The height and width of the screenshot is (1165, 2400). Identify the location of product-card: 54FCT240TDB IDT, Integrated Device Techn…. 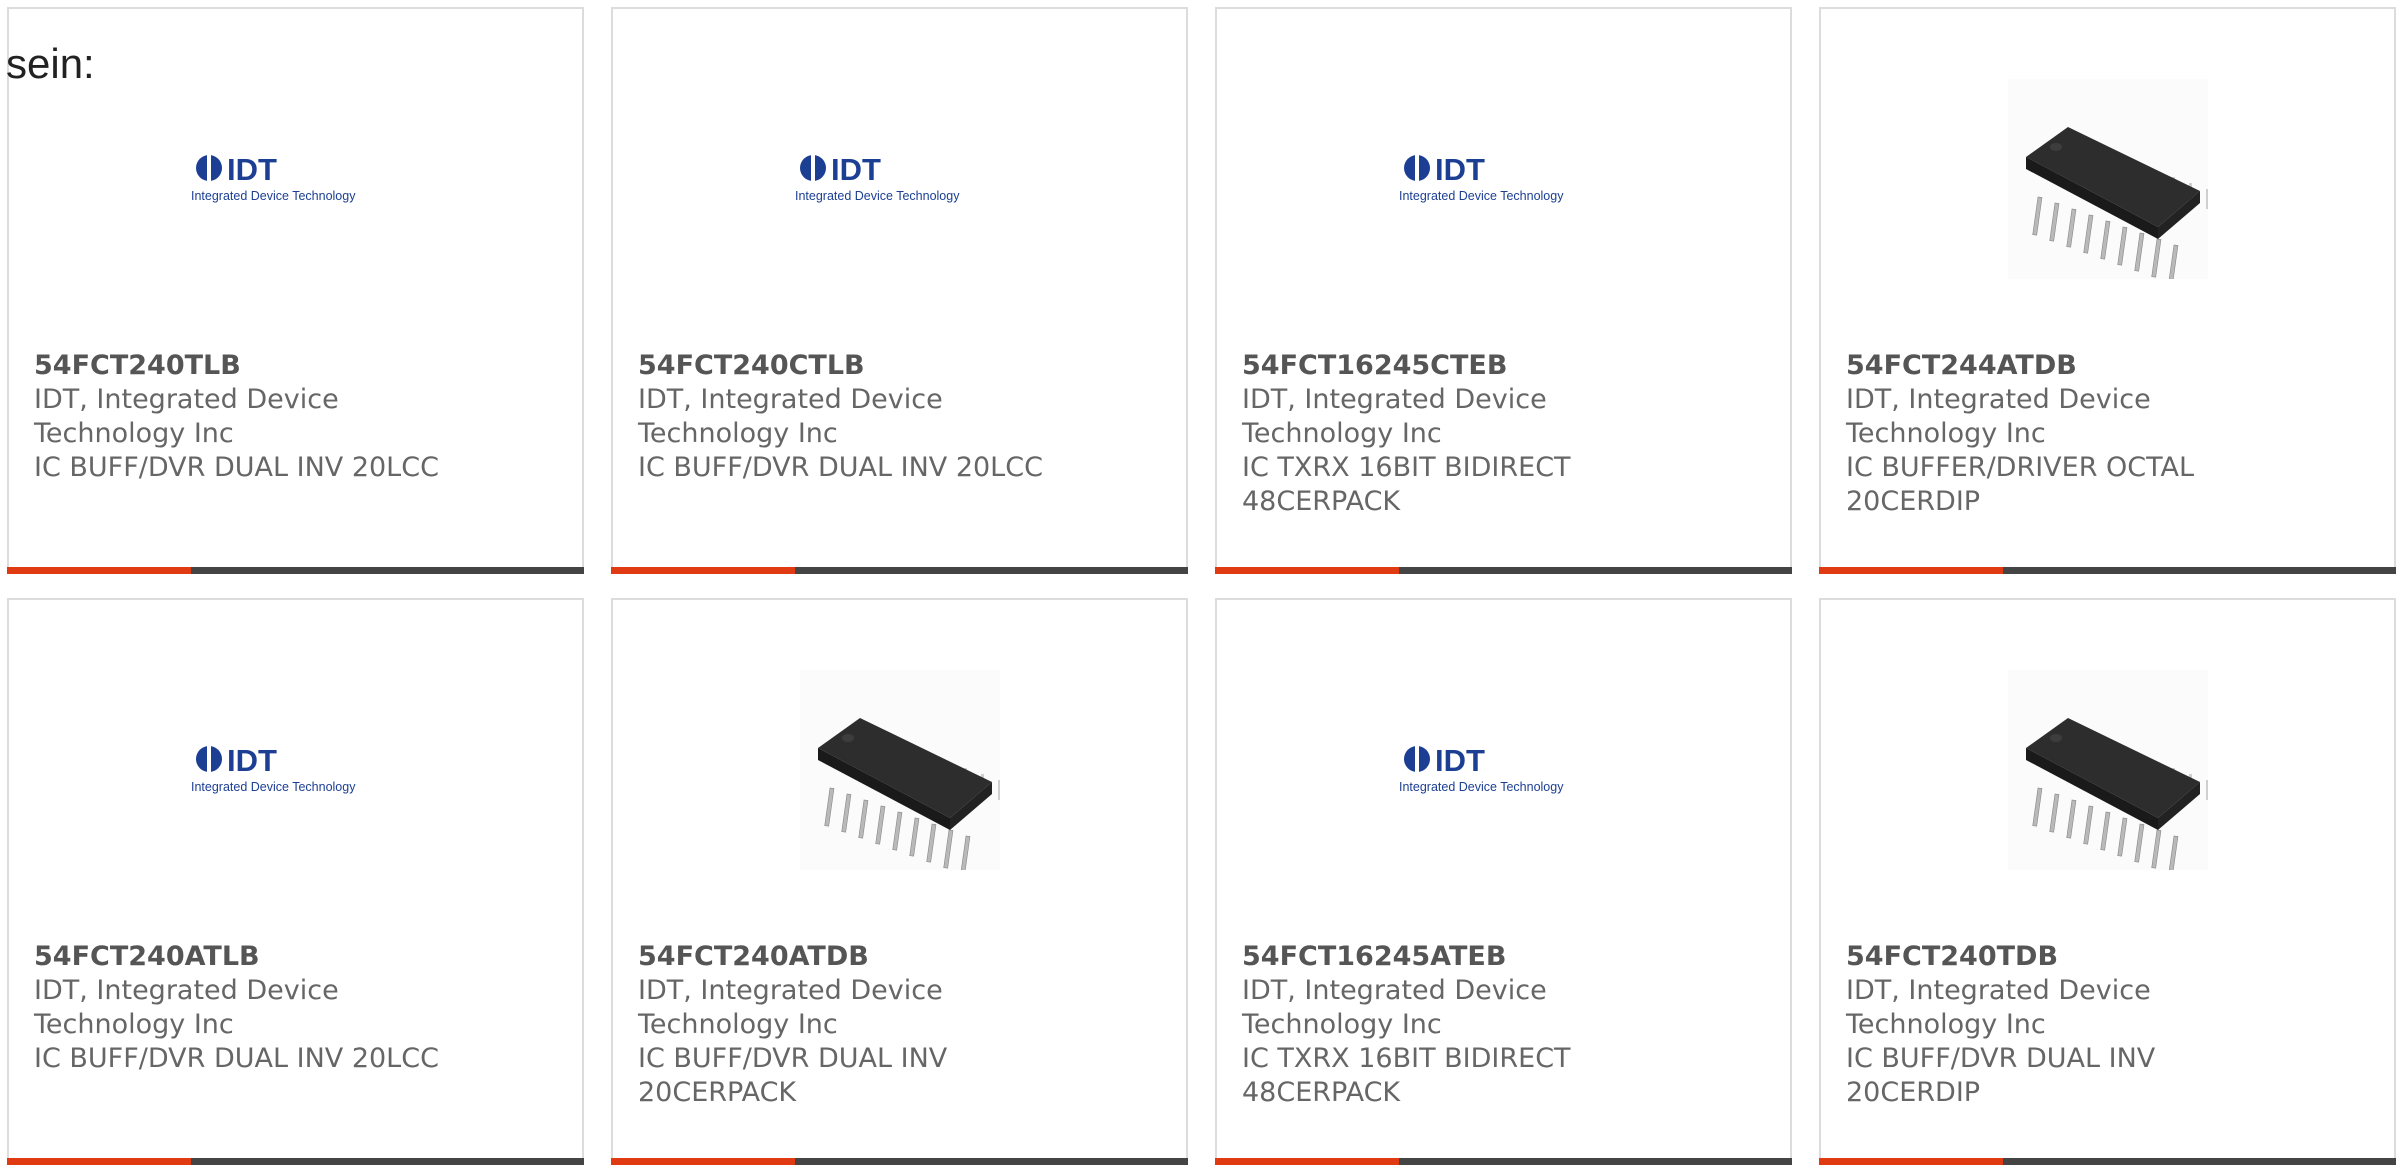
(2107, 881).